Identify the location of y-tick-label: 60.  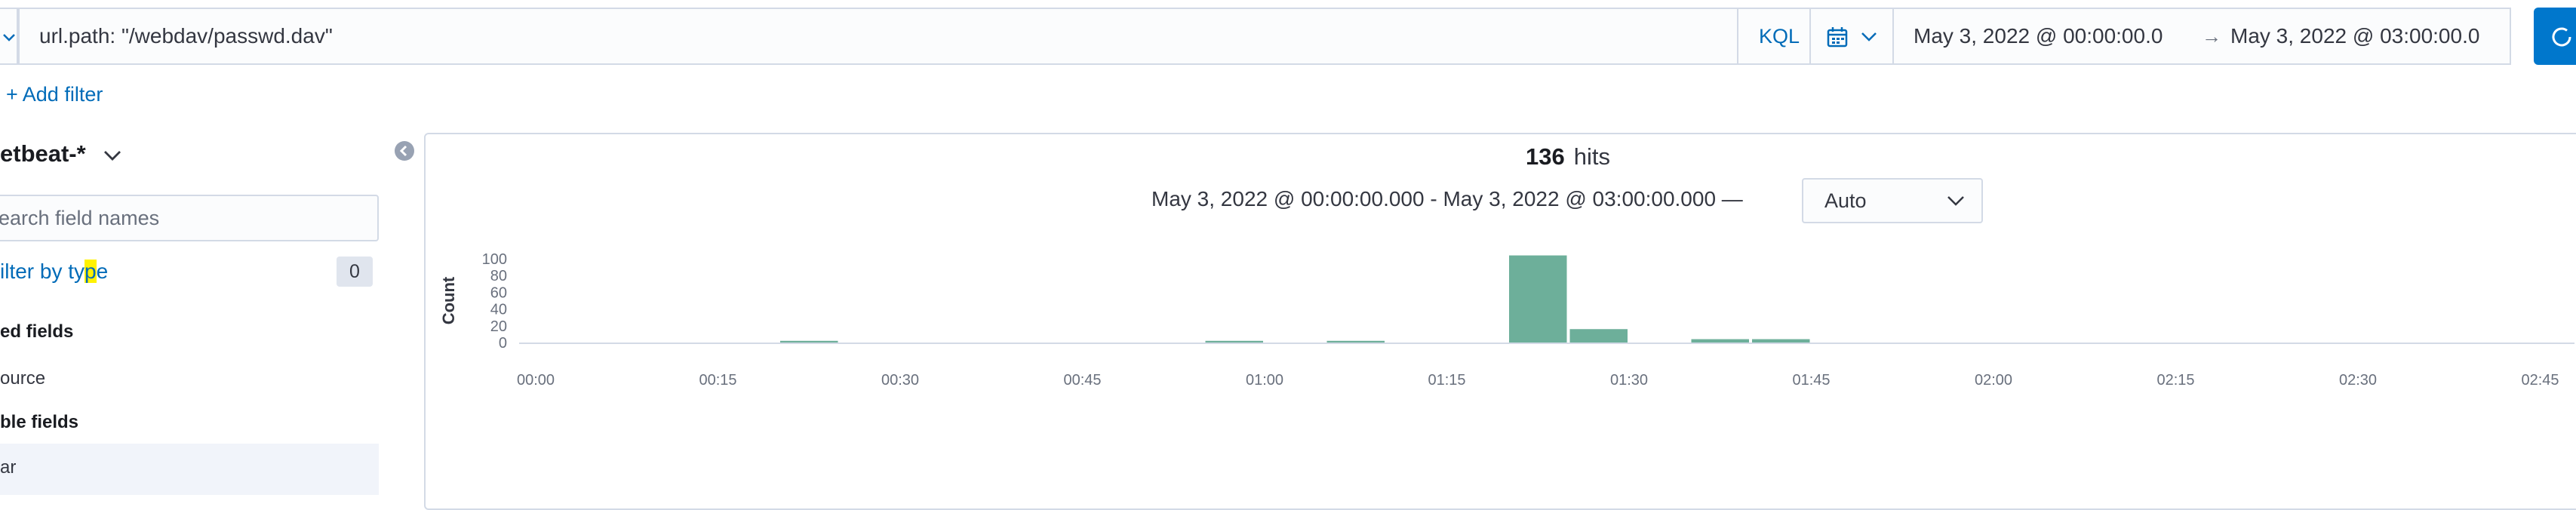
(498, 292).